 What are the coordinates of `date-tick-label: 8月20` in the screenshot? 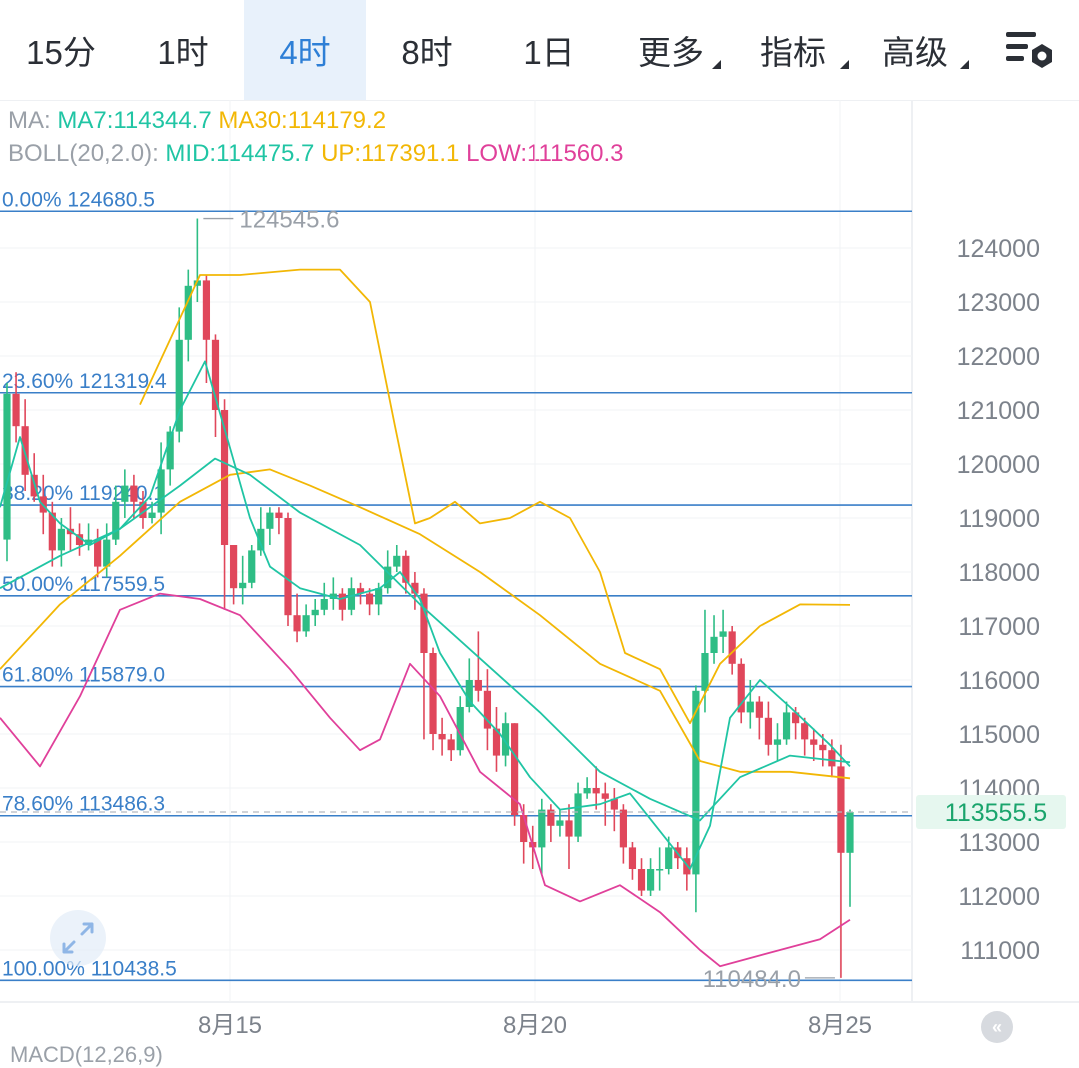 It's located at (535, 1025).